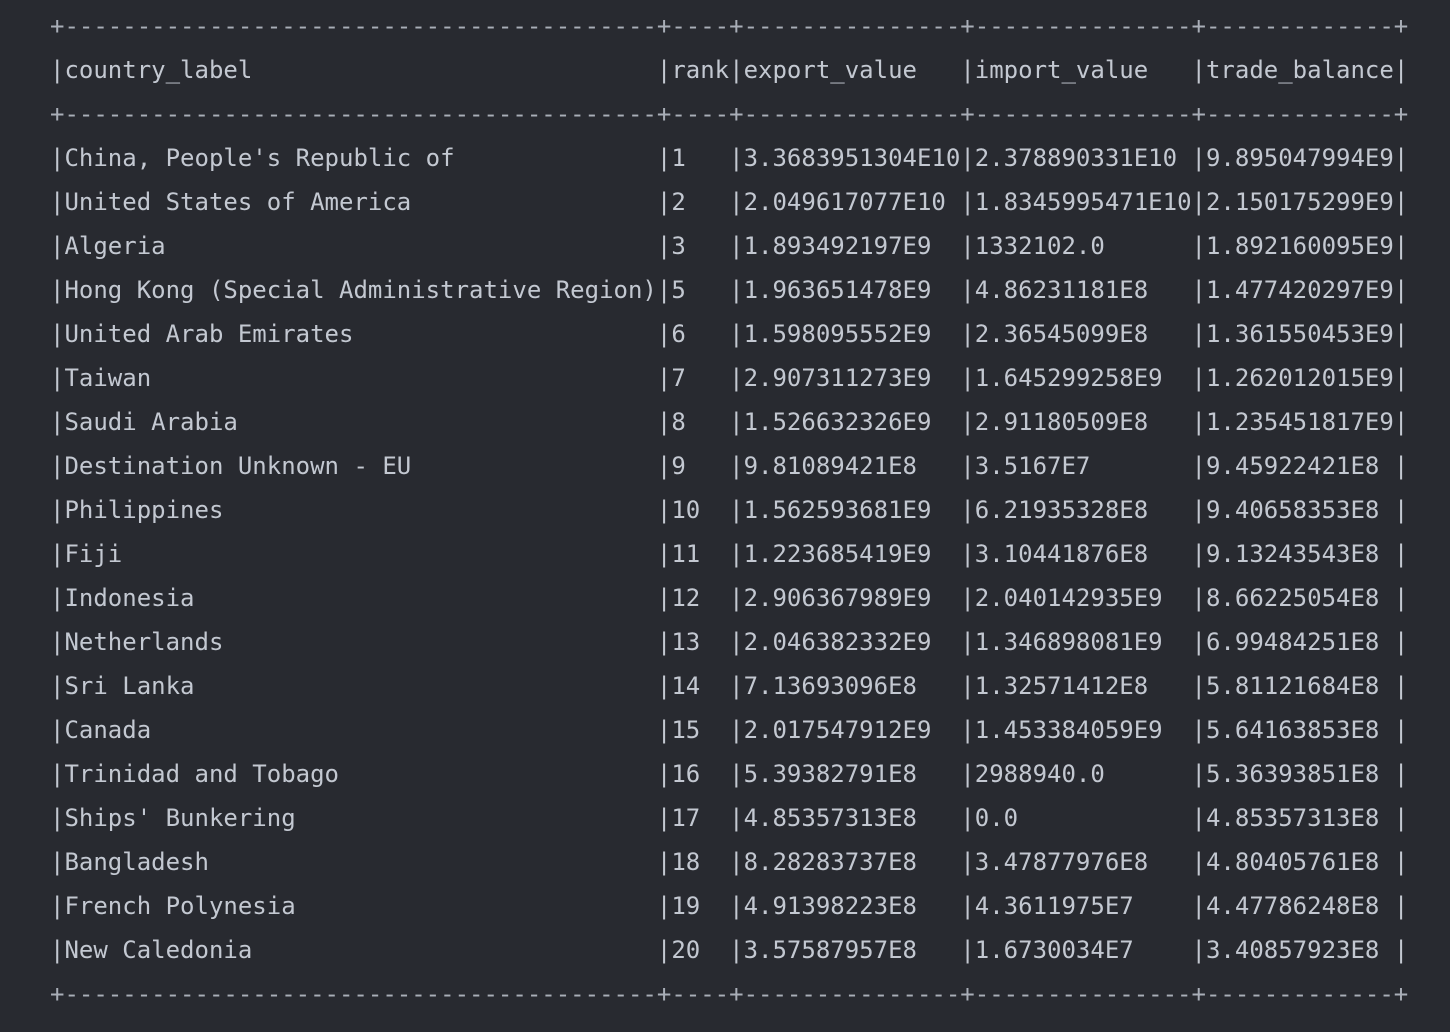 This screenshot has width=1450, height=1032. Describe the element at coordinates (852, 774) in the screenshot. I see `cell-export-value: 5.39382791E8` at that location.